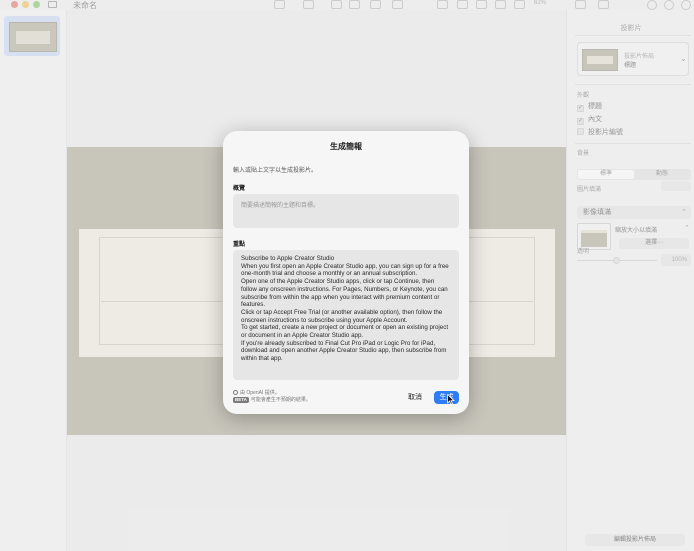 Image resolution: width=694 pixels, height=551 pixels. What do you see at coordinates (235, 392) in the screenshot?
I see `openai-icon` at bounding box center [235, 392].